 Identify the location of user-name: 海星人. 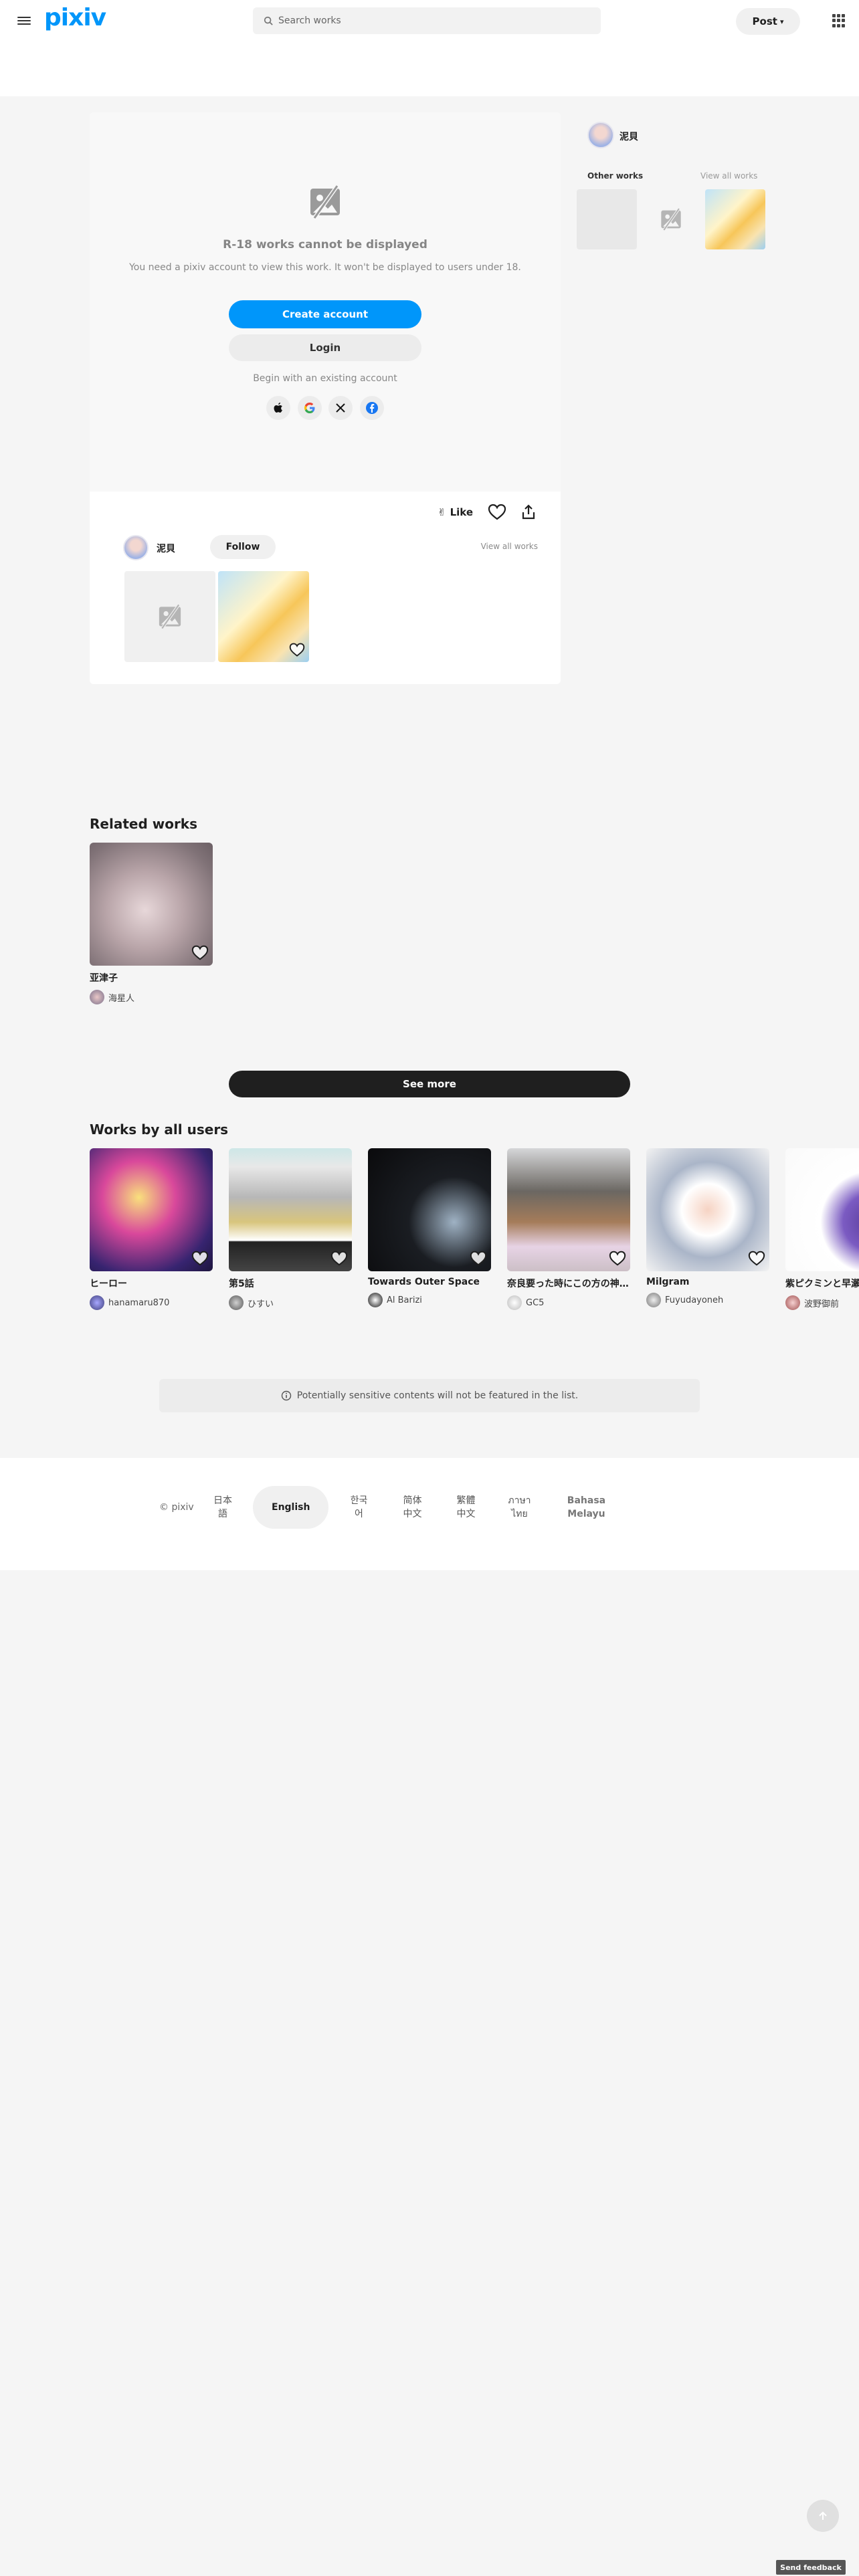
(121, 999).